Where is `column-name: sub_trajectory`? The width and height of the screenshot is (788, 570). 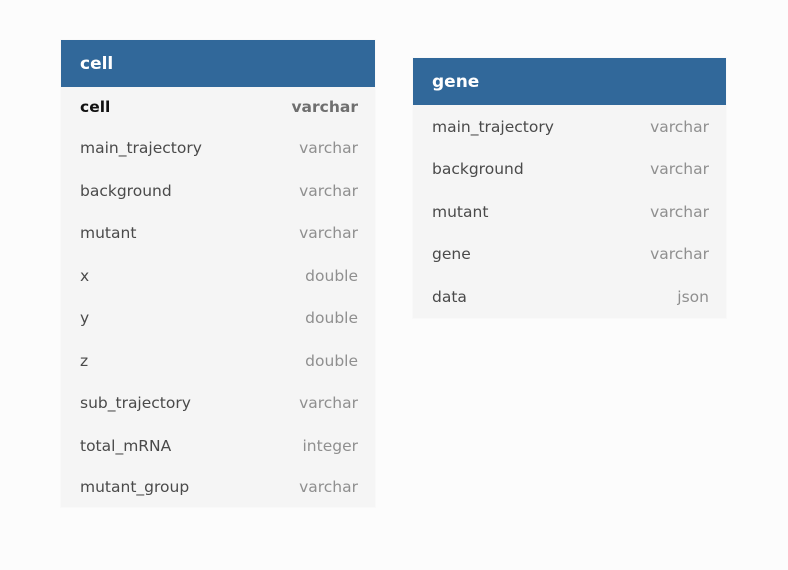
column-name: sub_trajectory is located at coordinates (135, 403).